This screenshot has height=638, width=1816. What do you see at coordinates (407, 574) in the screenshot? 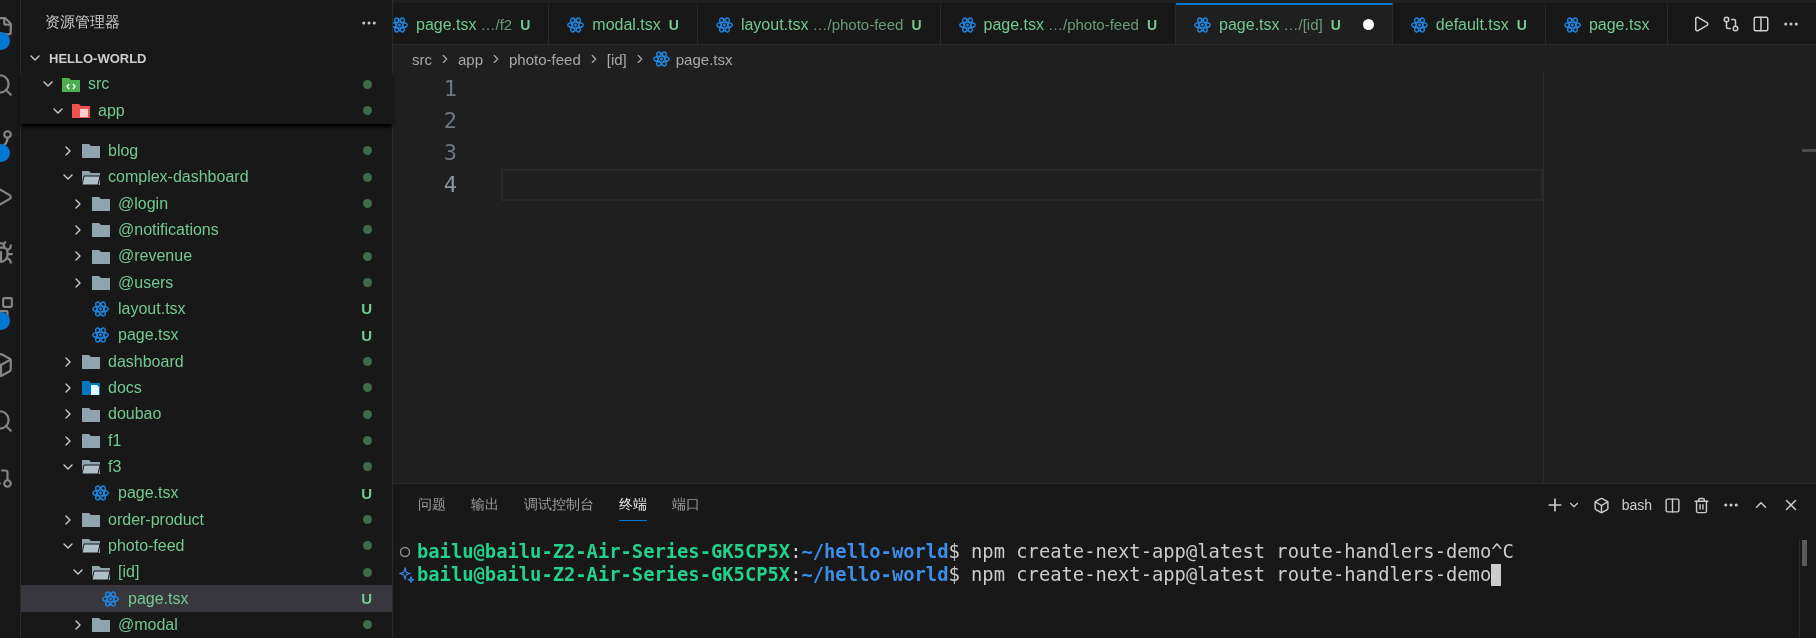
I see `sparkle-icon` at bounding box center [407, 574].